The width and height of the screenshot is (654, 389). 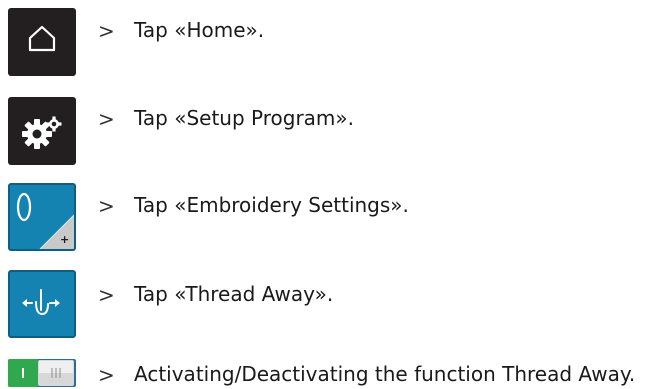 What do you see at coordinates (42, 38) in the screenshot?
I see `home-icon` at bounding box center [42, 38].